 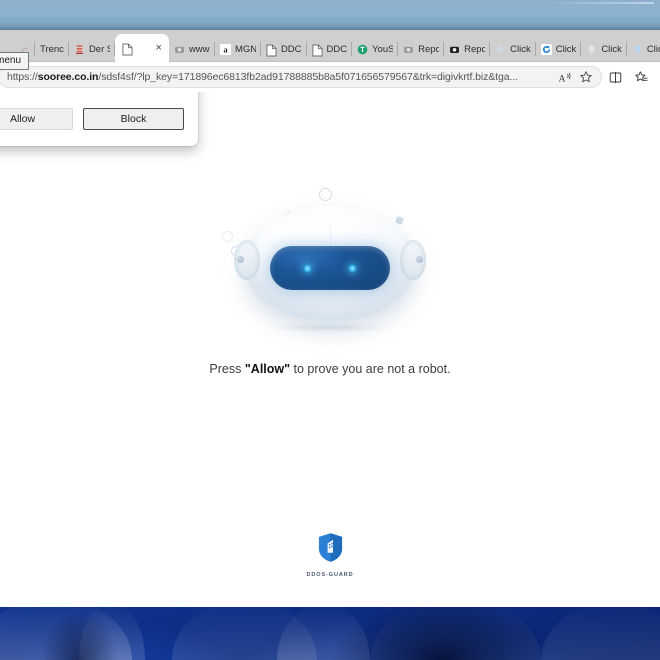 What do you see at coordinates (247, 260) in the screenshot?
I see `robot-ear-left` at bounding box center [247, 260].